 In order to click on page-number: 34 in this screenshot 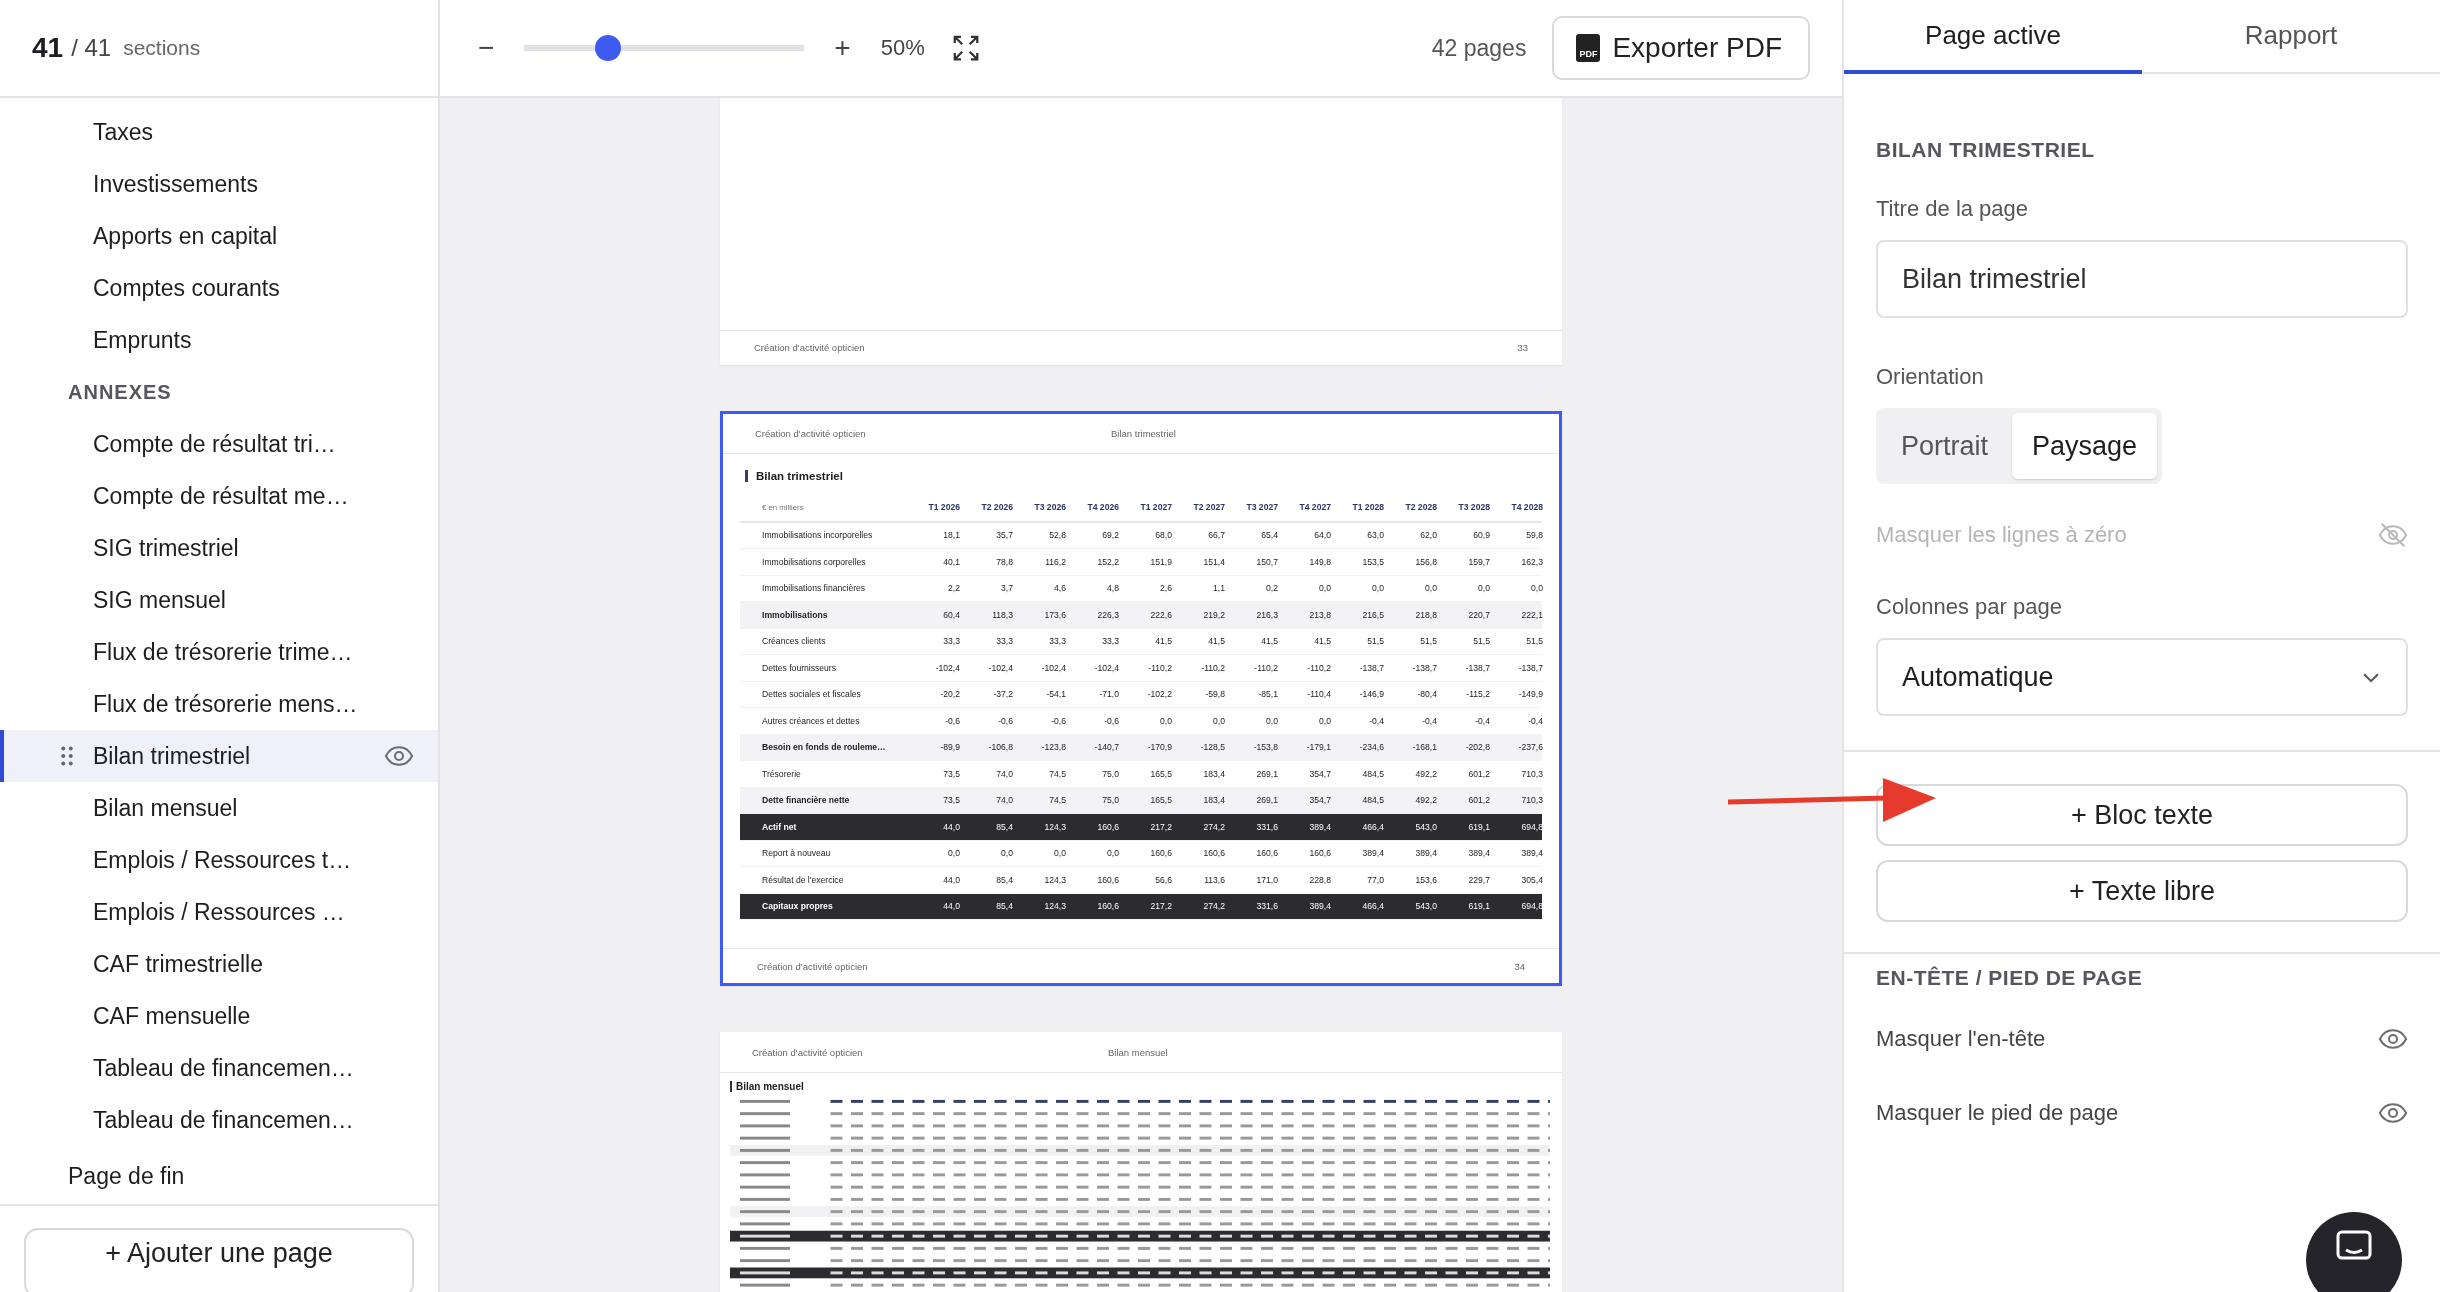, I will do `click(1519, 966)`.